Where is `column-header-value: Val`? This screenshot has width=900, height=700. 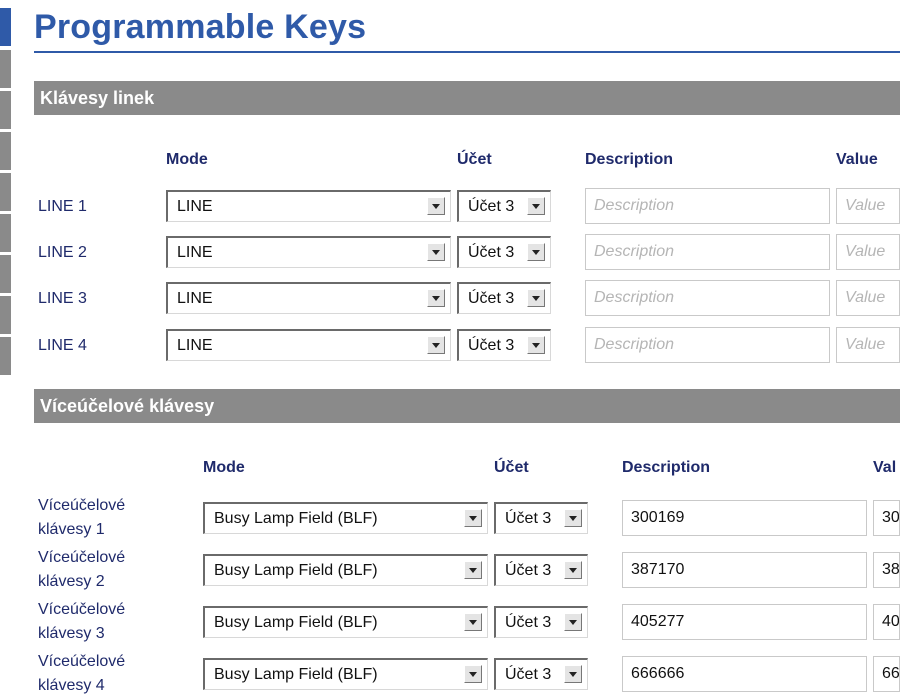 column-header-value: Val is located at coordinates (885, 467).